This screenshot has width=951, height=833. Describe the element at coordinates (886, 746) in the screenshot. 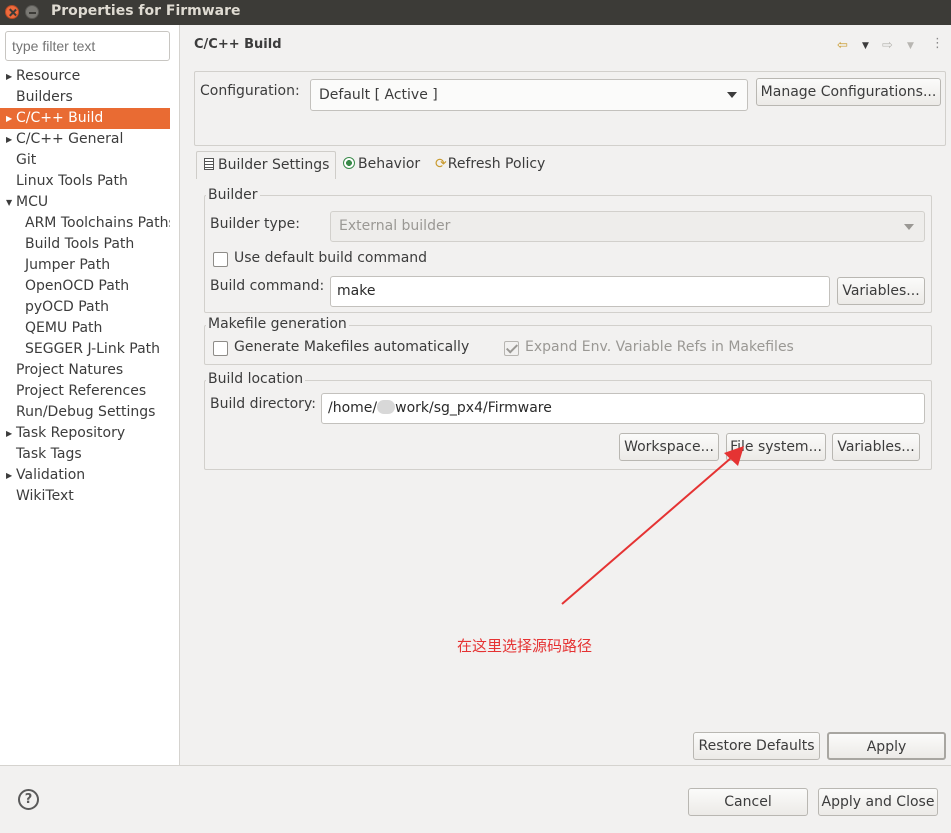

I see `apply-button: Apply` at that location.